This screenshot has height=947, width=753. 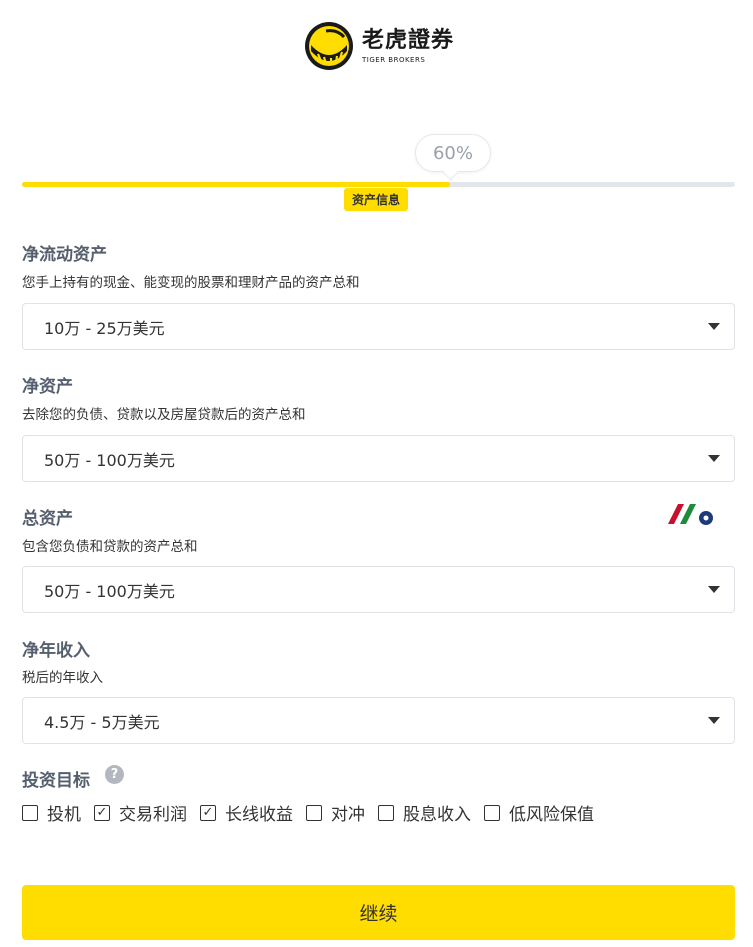 What do you see at coordinates (56, 781) in the screenshot?
I see `investment-goals-title: 投资目标` at bounding box center [56, 781].